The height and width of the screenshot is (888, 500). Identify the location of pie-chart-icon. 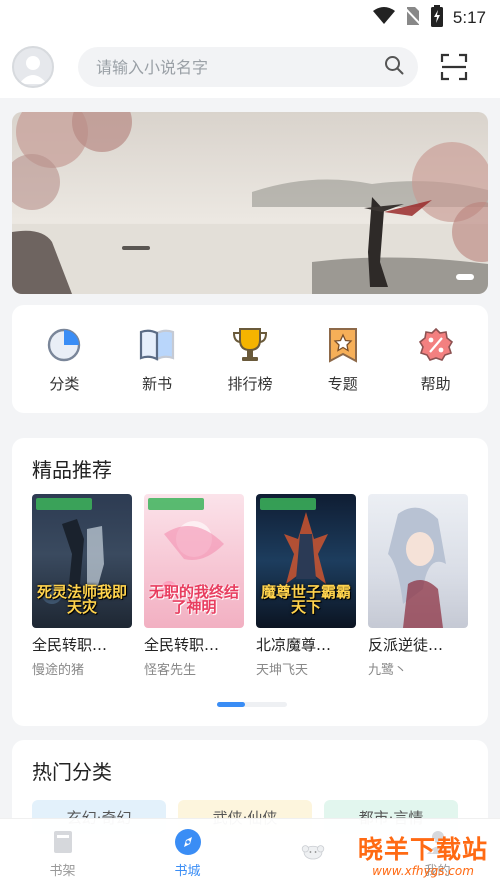
(64, 345).